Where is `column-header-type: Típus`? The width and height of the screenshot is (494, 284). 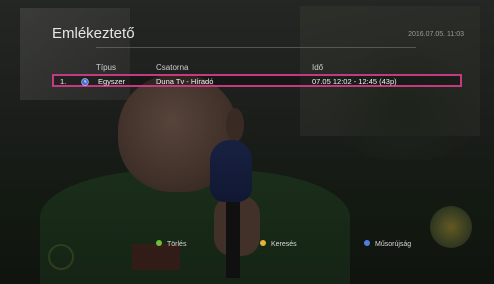 column-header-type: Típus is located at coordinates (106, 67).